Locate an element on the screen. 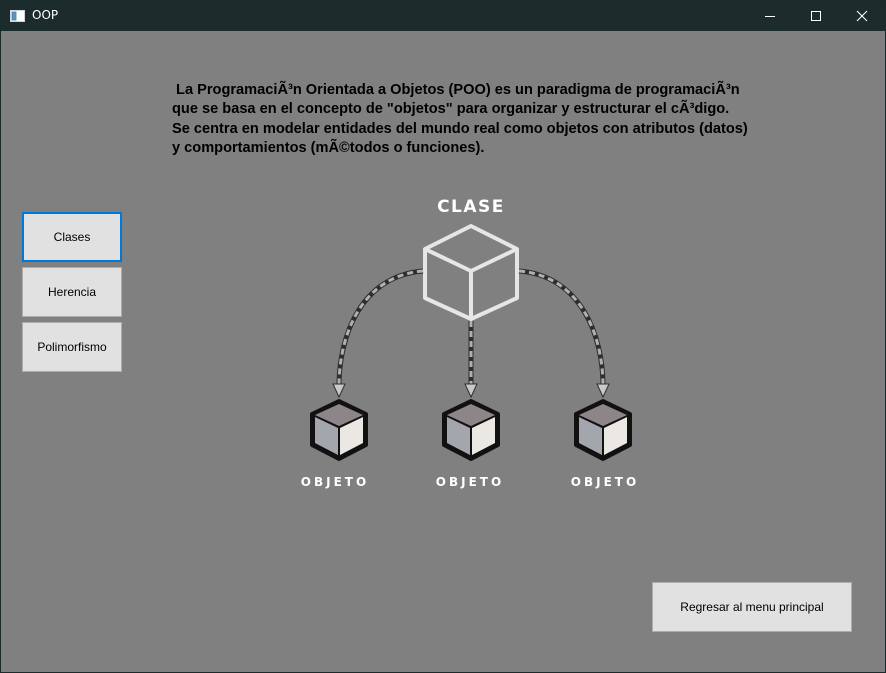  close-button is located at coordinates (862, 16).